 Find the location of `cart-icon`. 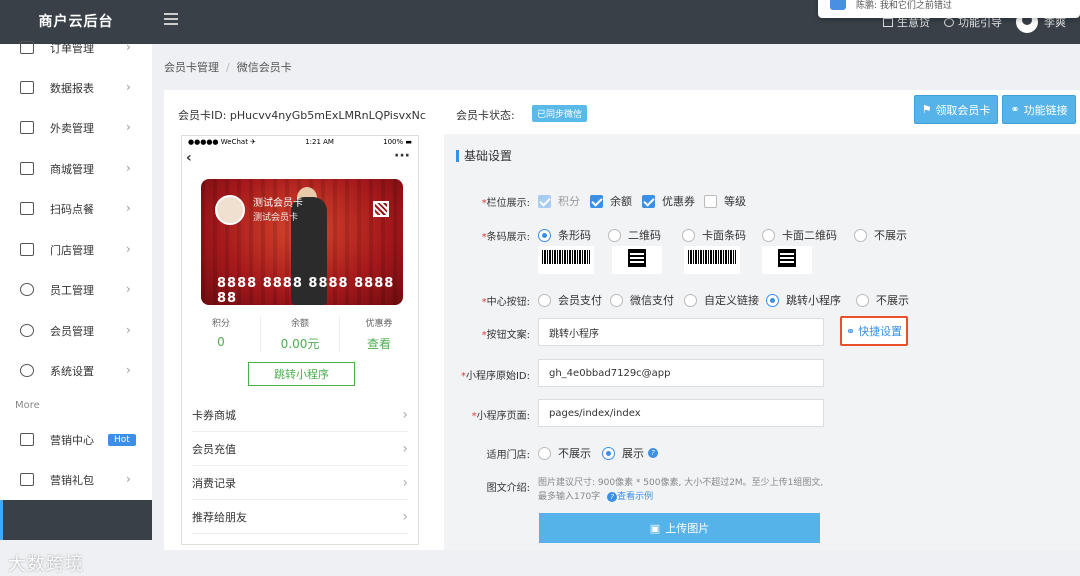

cart-icon is located at coordinates (27, 47).